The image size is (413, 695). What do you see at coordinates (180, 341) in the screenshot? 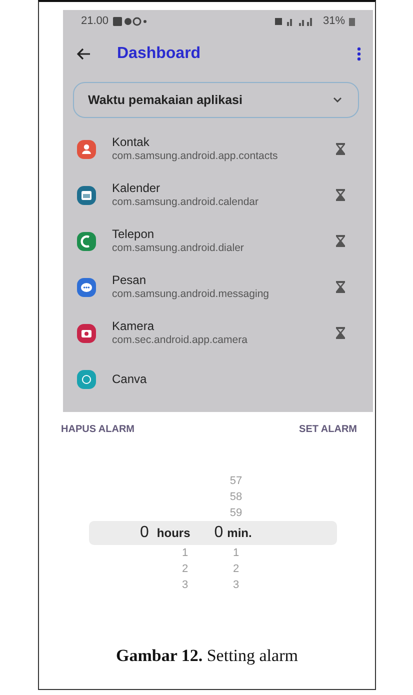
I see `package-name: com.sec.android.app.camera` at bounding box center [180, 341].